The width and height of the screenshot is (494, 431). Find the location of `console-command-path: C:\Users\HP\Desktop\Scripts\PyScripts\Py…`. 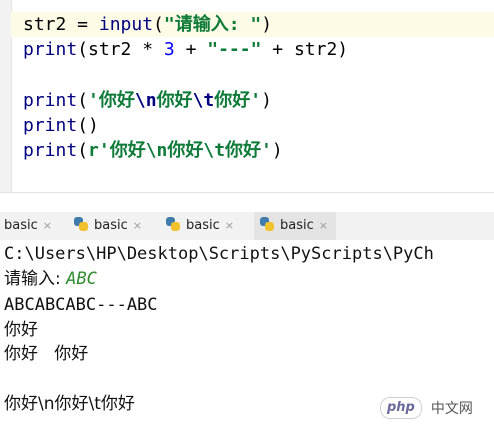

console-command-path: C:\Users\HP\Desktop\Scripts\PyScripts\Py… is located at coordinates (219, 254).